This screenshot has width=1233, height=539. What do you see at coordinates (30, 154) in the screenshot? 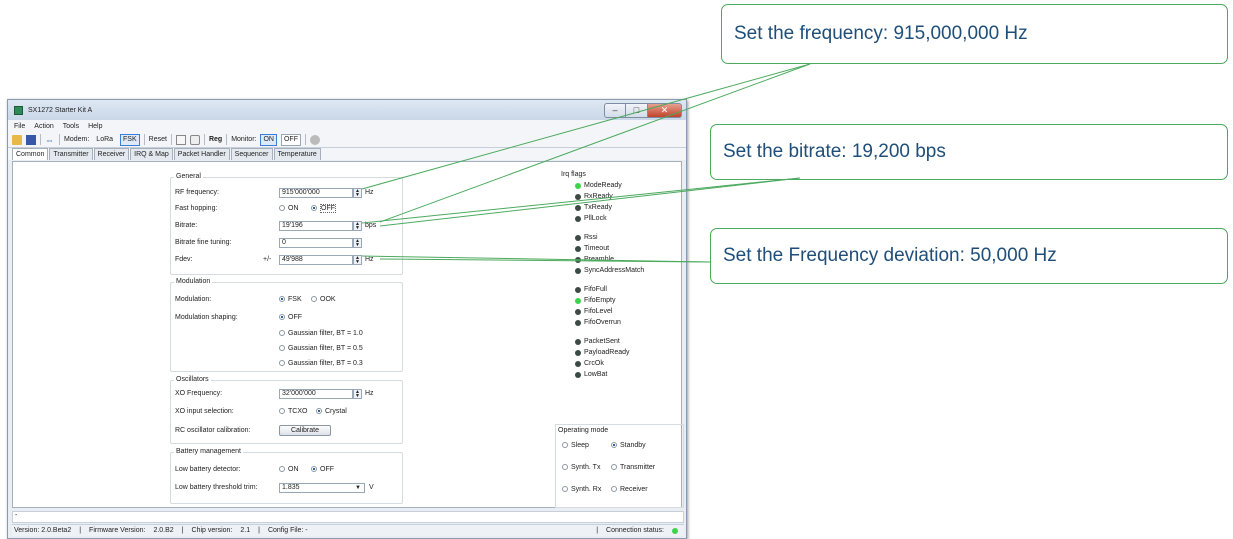
I see `tab-common: Common` at bounding box center [30, 154].